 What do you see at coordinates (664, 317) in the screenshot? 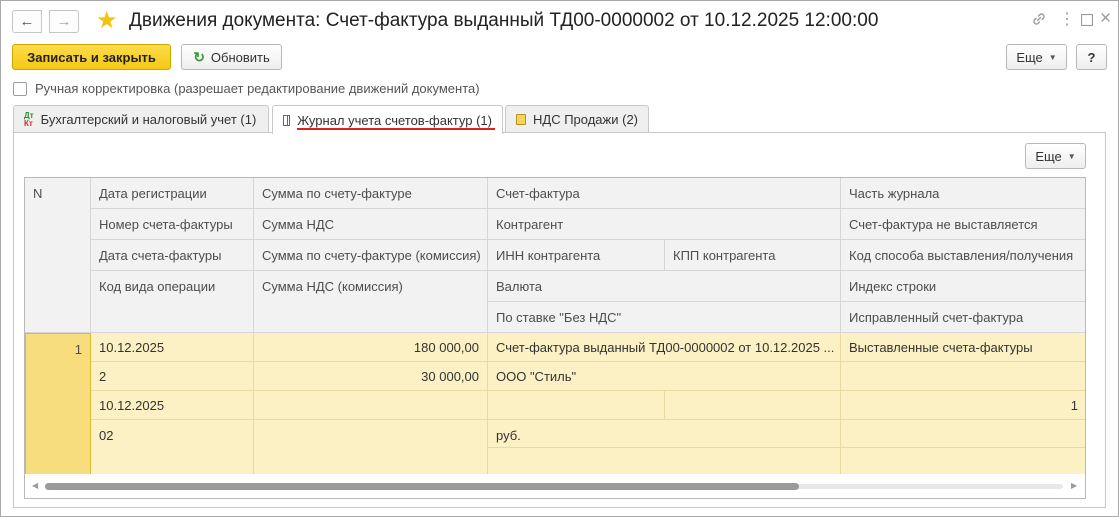
I see `header-no-vat-rate: По ставке "Без НДС"` at bounding box center [664, 317].